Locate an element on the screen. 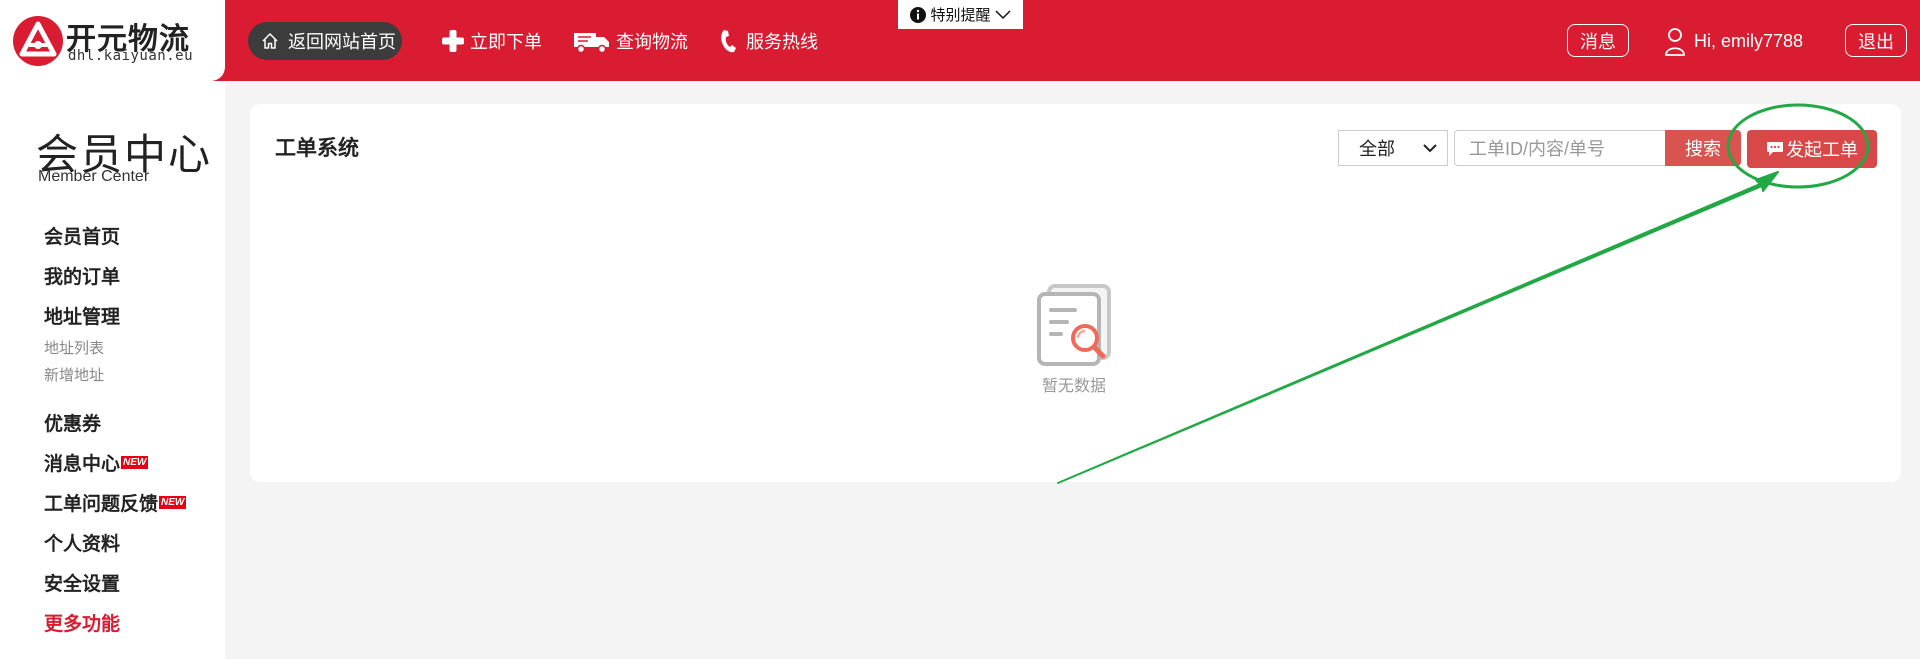 The height and width of the screenshot is (659, 1920). notice-label: 特别提醒 is located at coordinates (960, 15).